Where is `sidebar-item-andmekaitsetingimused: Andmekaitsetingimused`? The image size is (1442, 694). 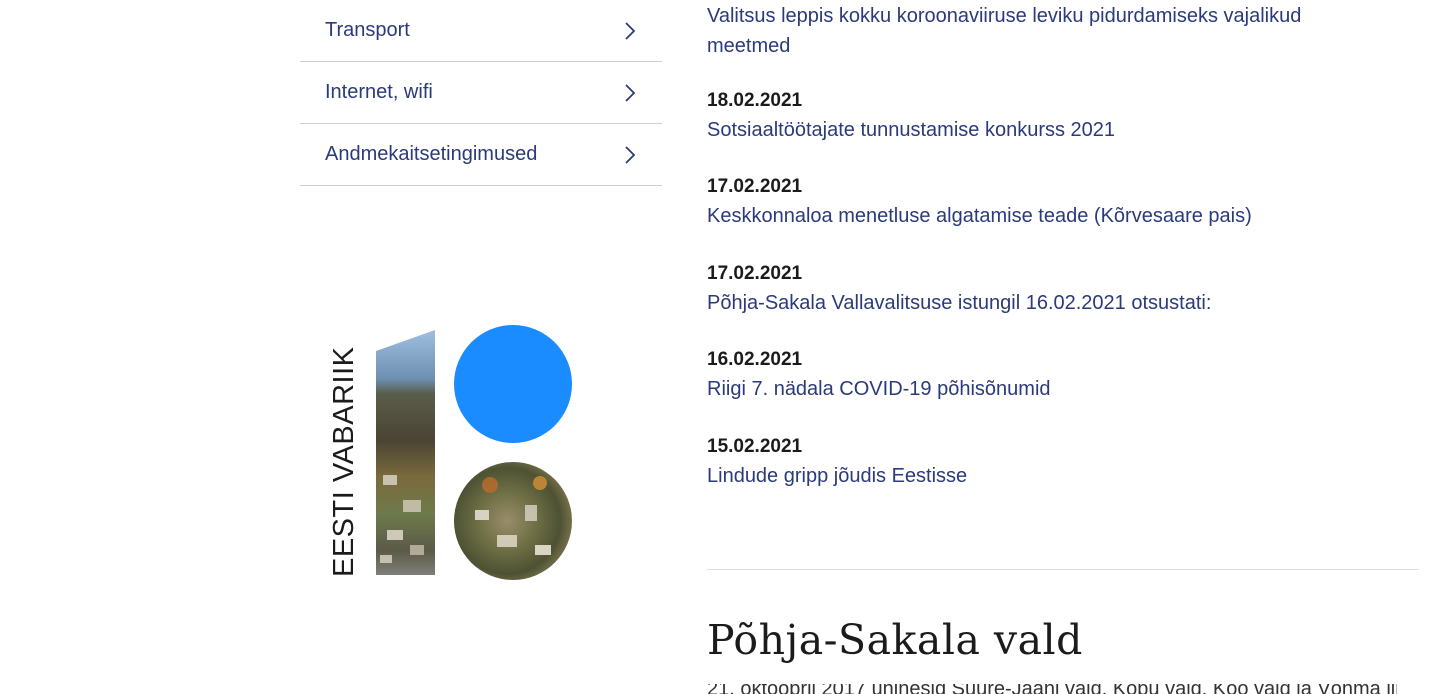
sidebar-item-andmekaitsetingimused: Andmekaitsetingimused is located at coordinates (481, 155).